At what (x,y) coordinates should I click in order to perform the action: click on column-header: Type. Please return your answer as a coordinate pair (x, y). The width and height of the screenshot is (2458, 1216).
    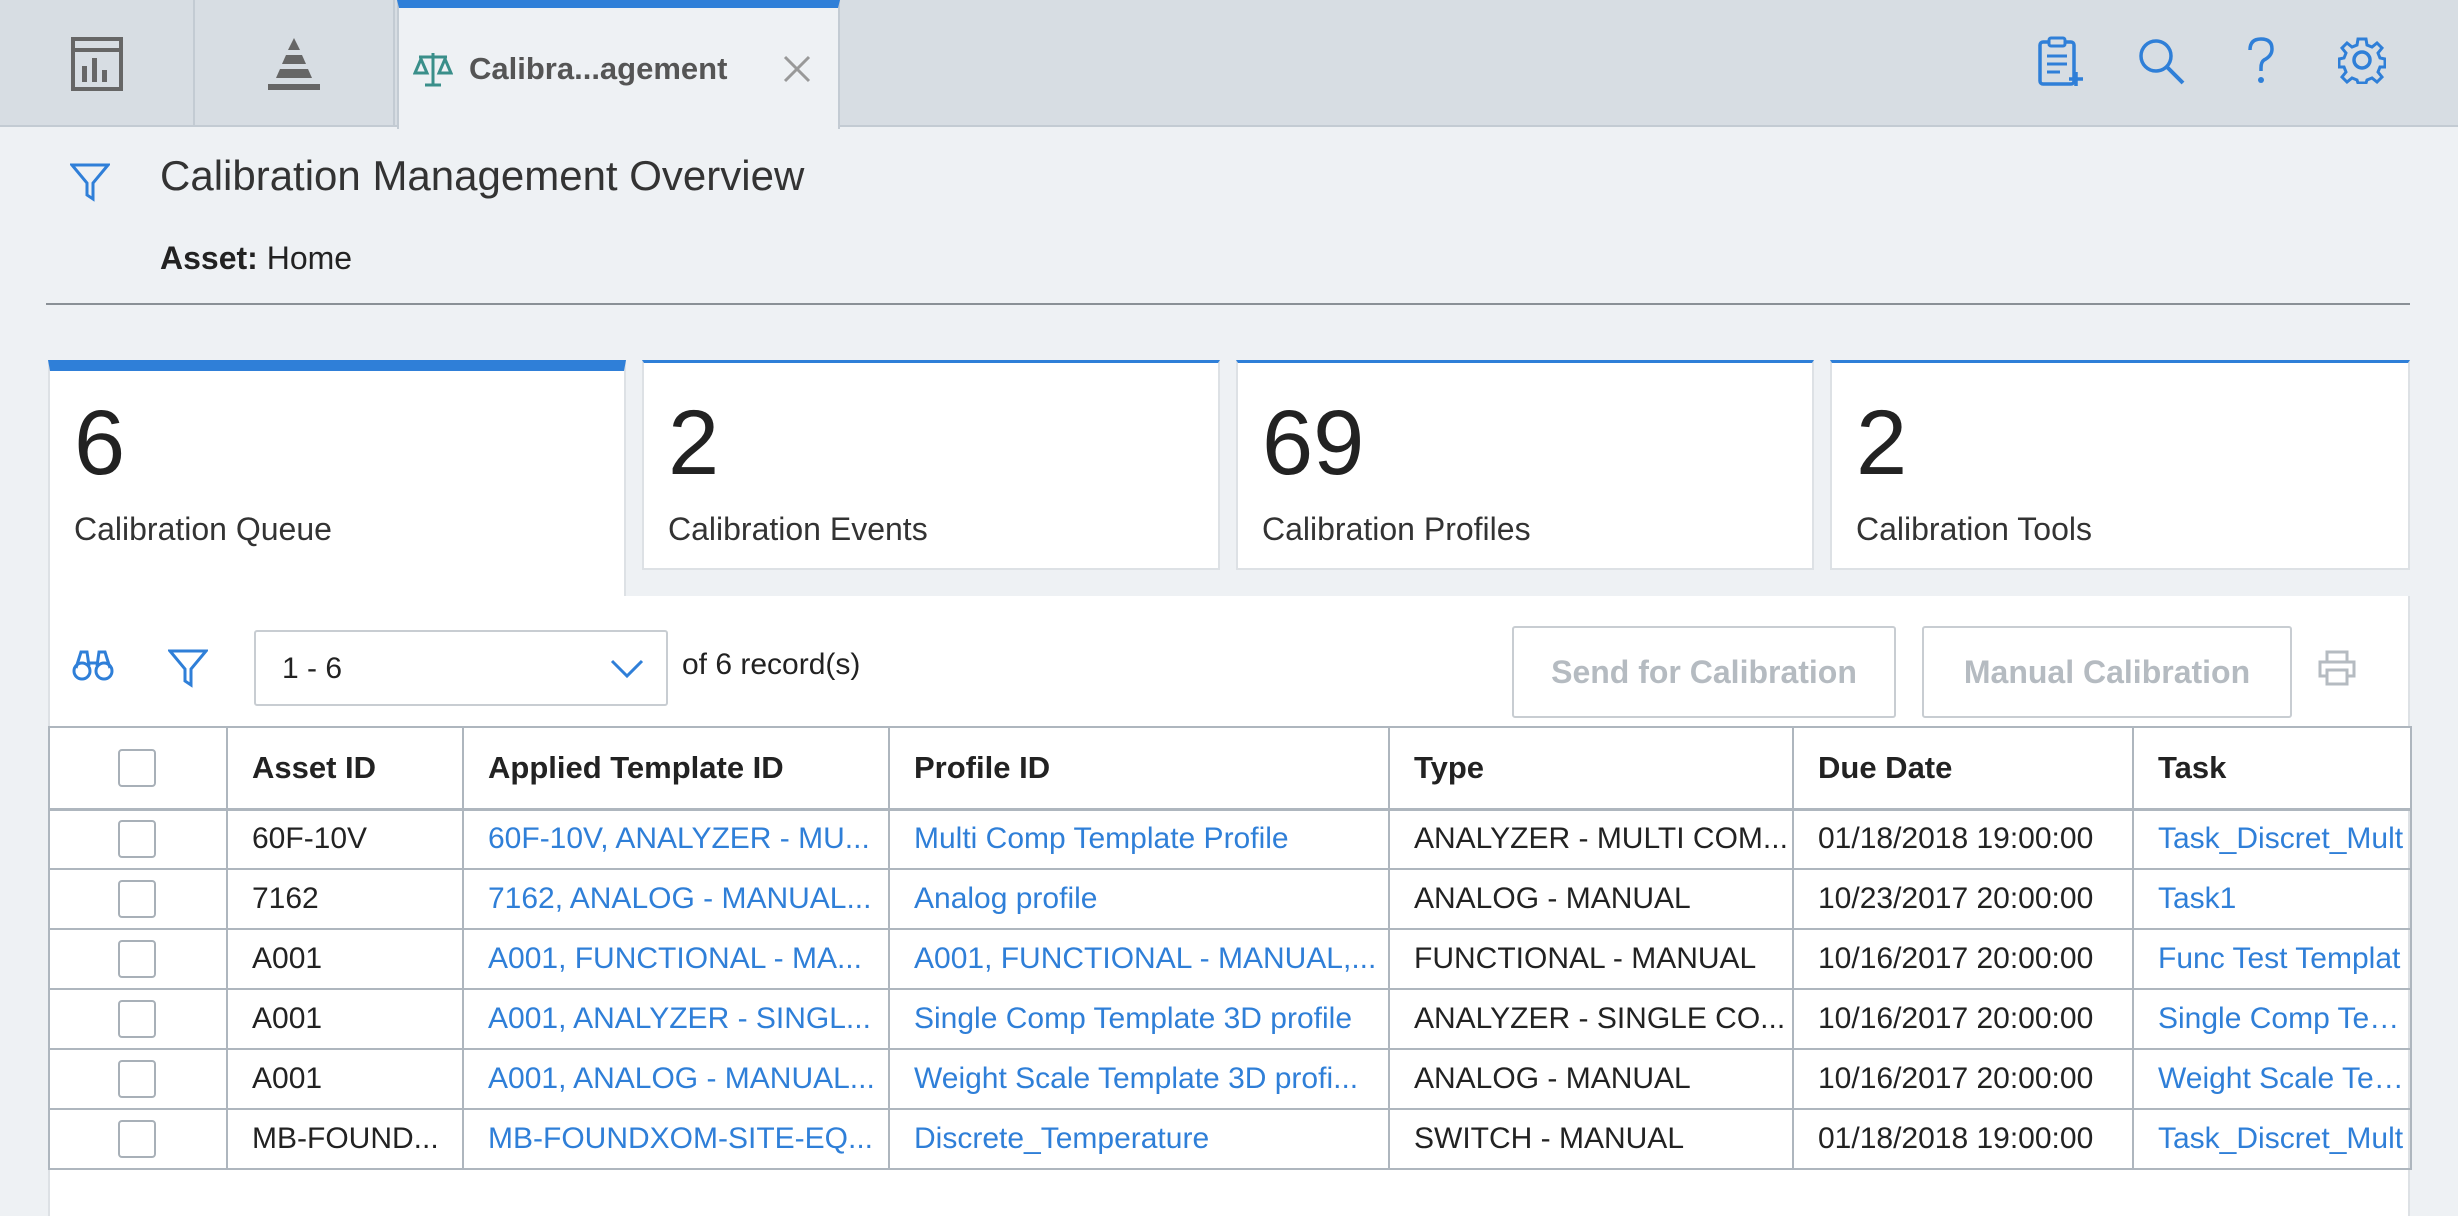
    Looking at the image, I should click on (1591, 768).